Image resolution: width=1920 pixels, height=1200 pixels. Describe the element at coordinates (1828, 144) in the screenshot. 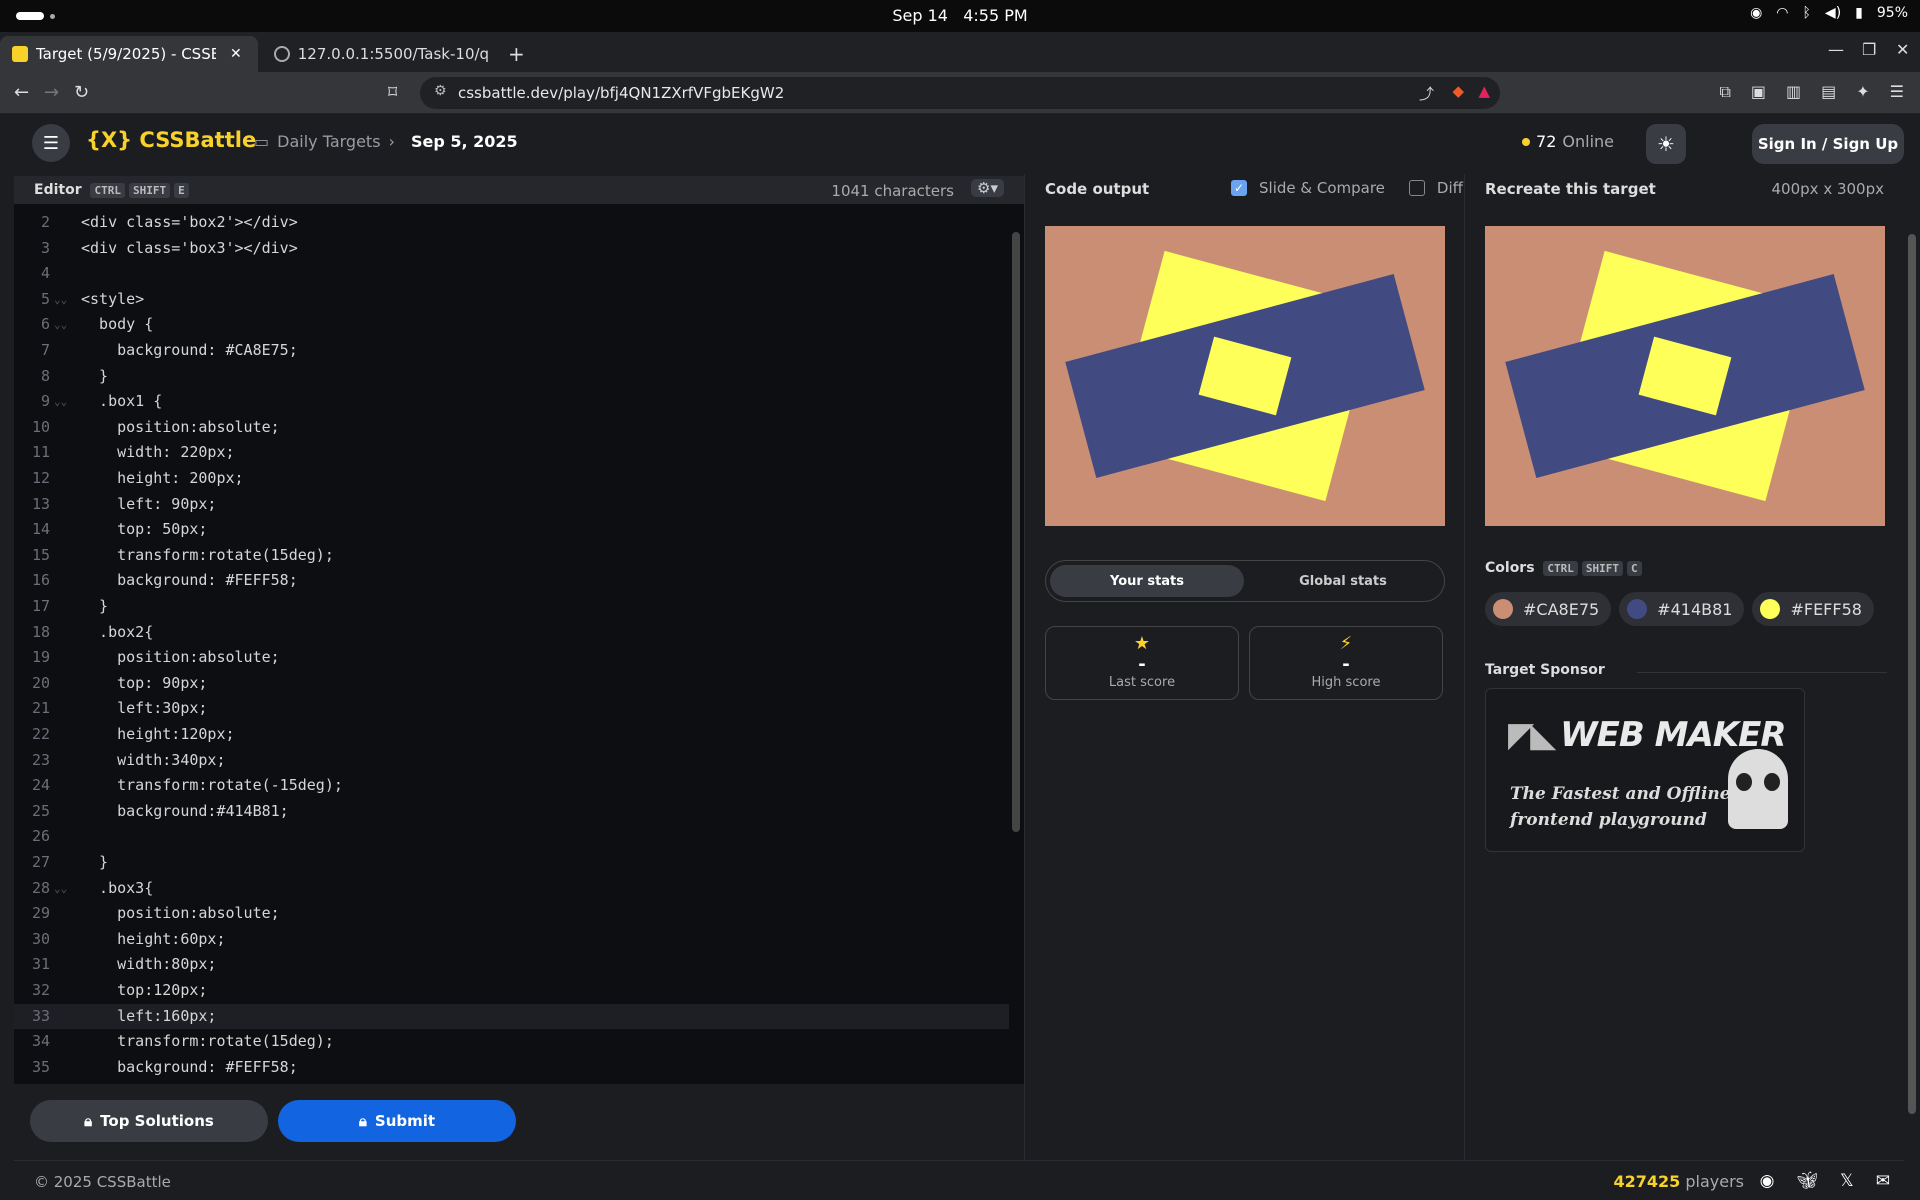

I see `sign-in-button: Sign In / Sign Up` at that location.